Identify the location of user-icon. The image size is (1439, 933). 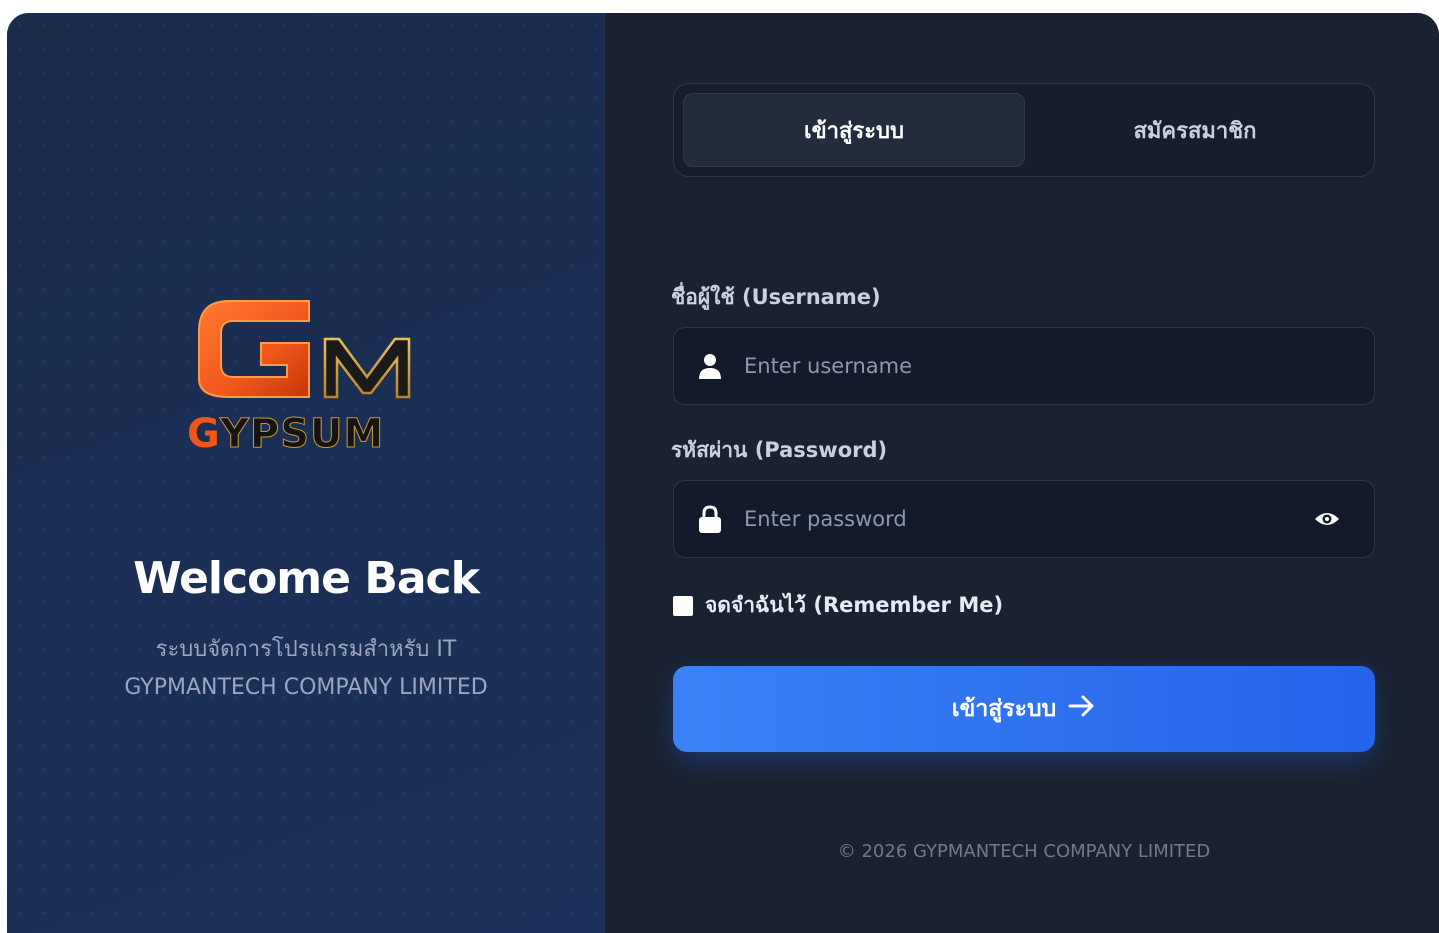
(710, 366).